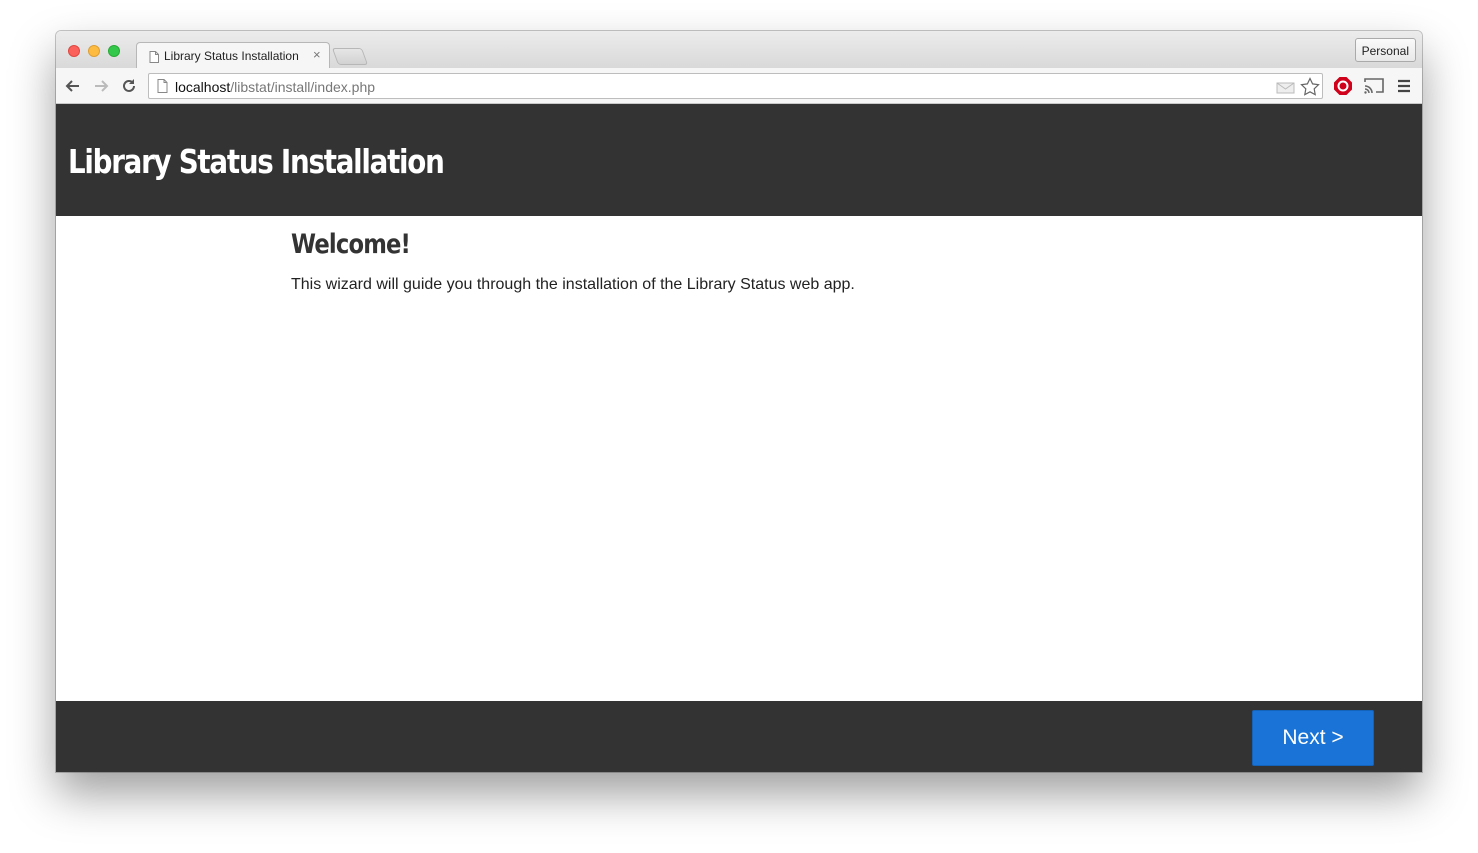  I want to click on bookmark-star-icon, so click(1310, 89).